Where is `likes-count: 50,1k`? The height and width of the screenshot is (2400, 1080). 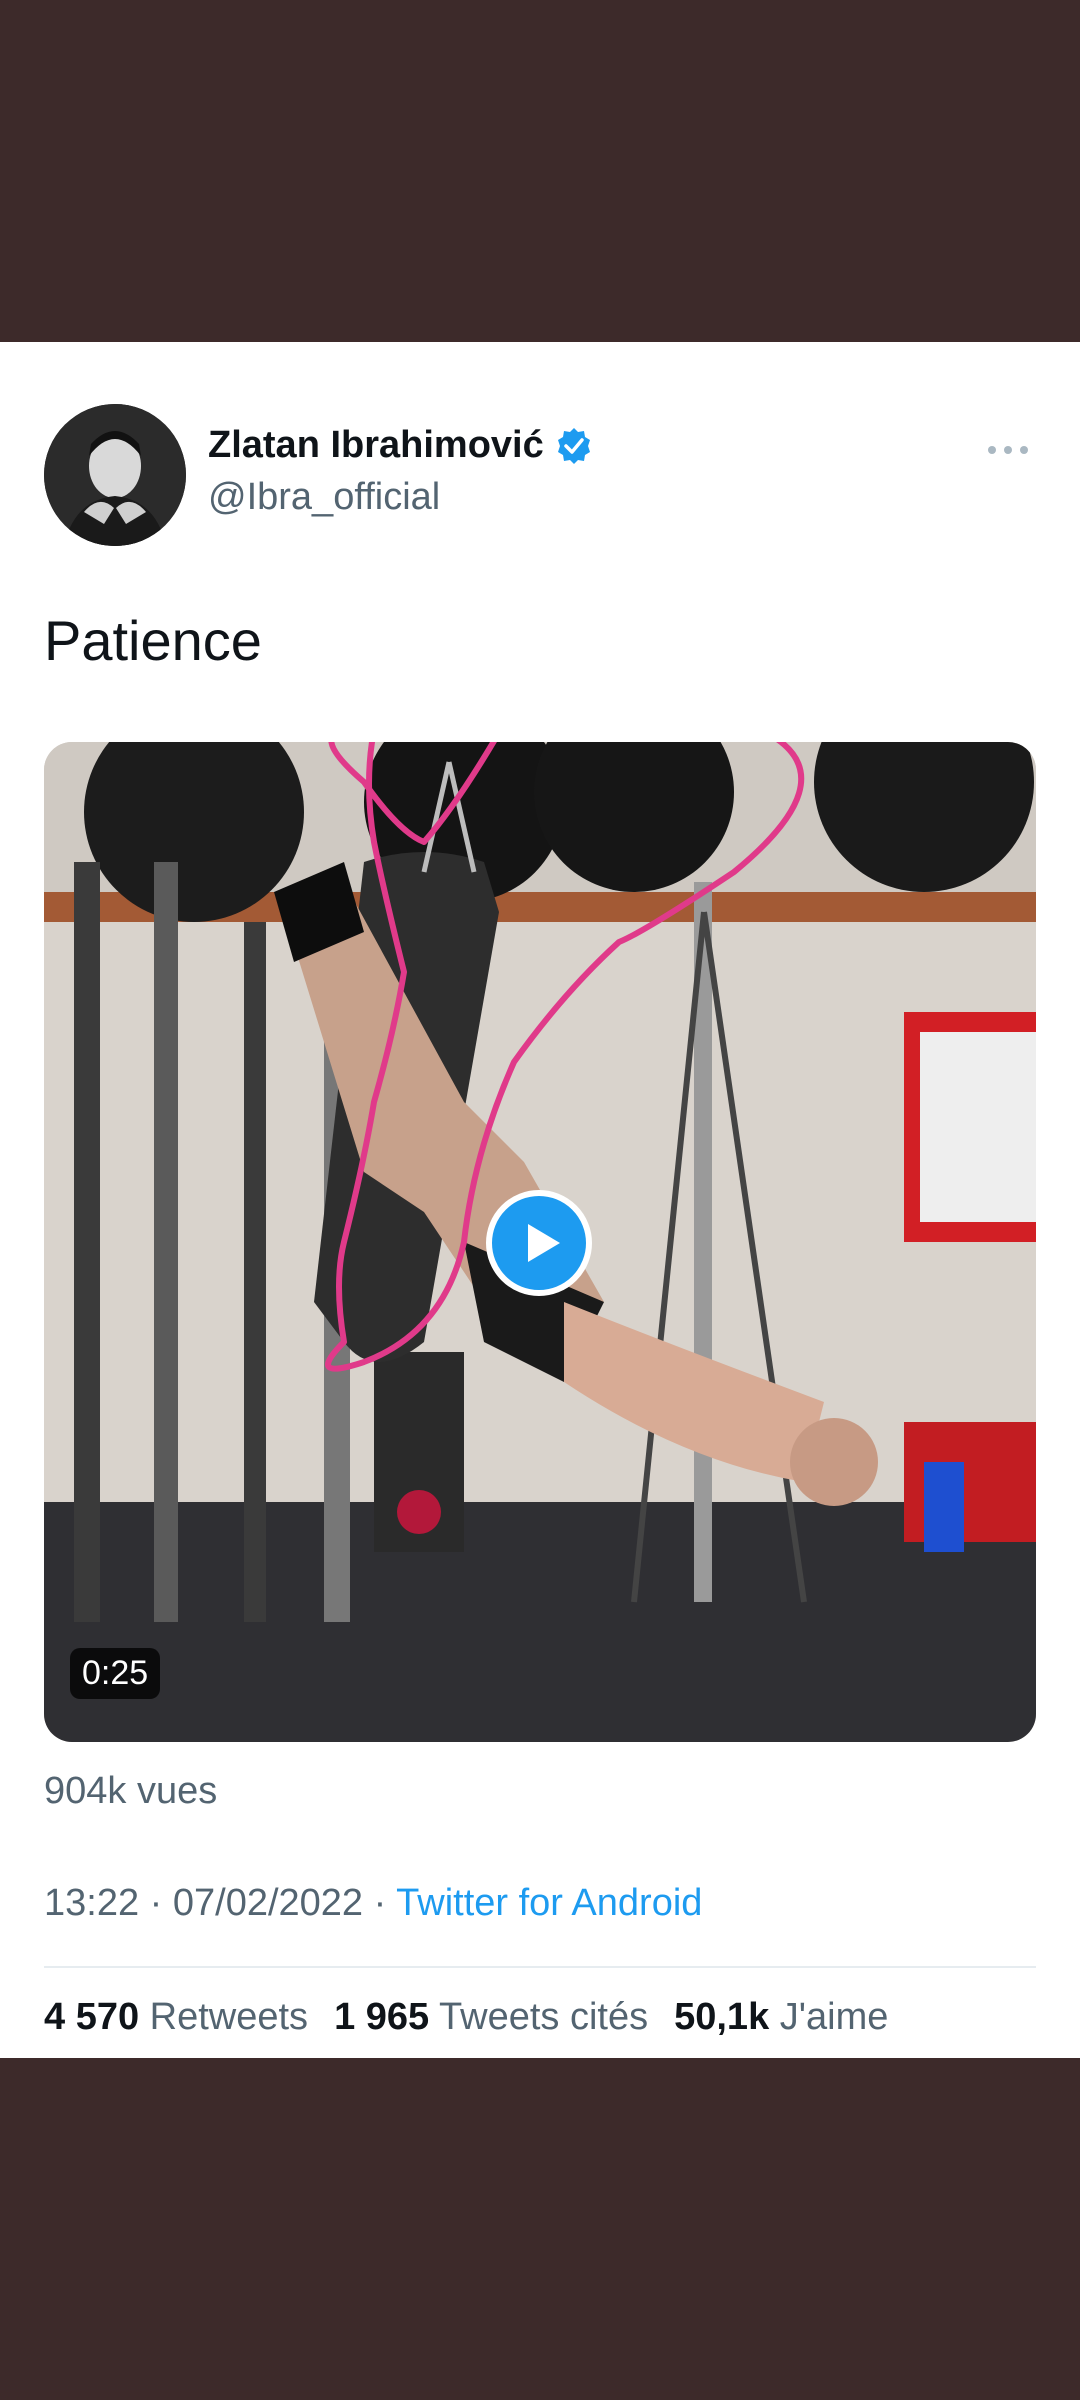 likes-count: 50,1k is located at coordinates (722, 2017).